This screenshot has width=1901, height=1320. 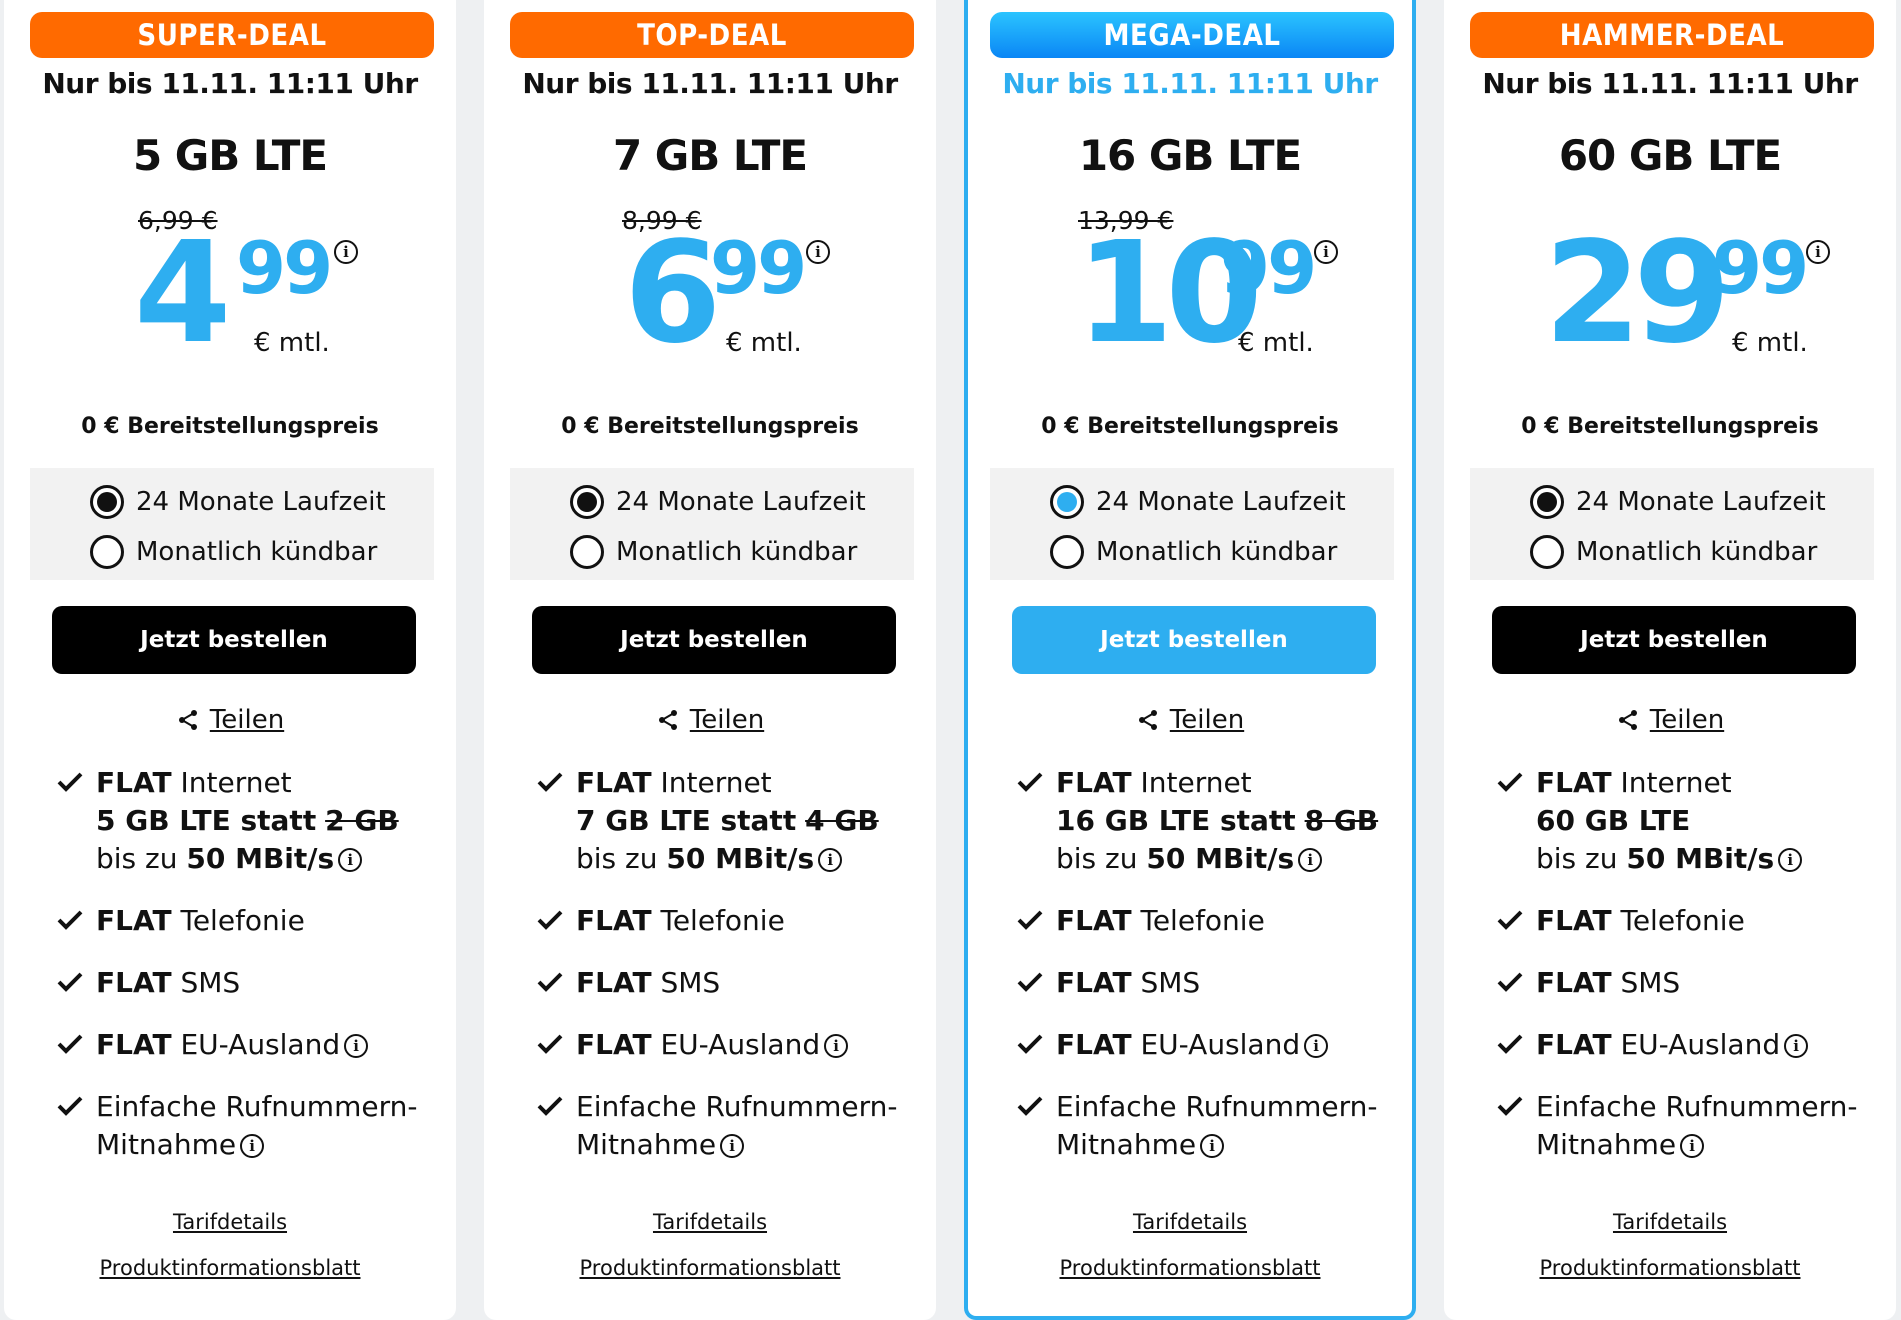 What do you see at coordinates (1637, 293) in the screenshot?
I see `price-euros: 29` at bounding box center [1637, 293].